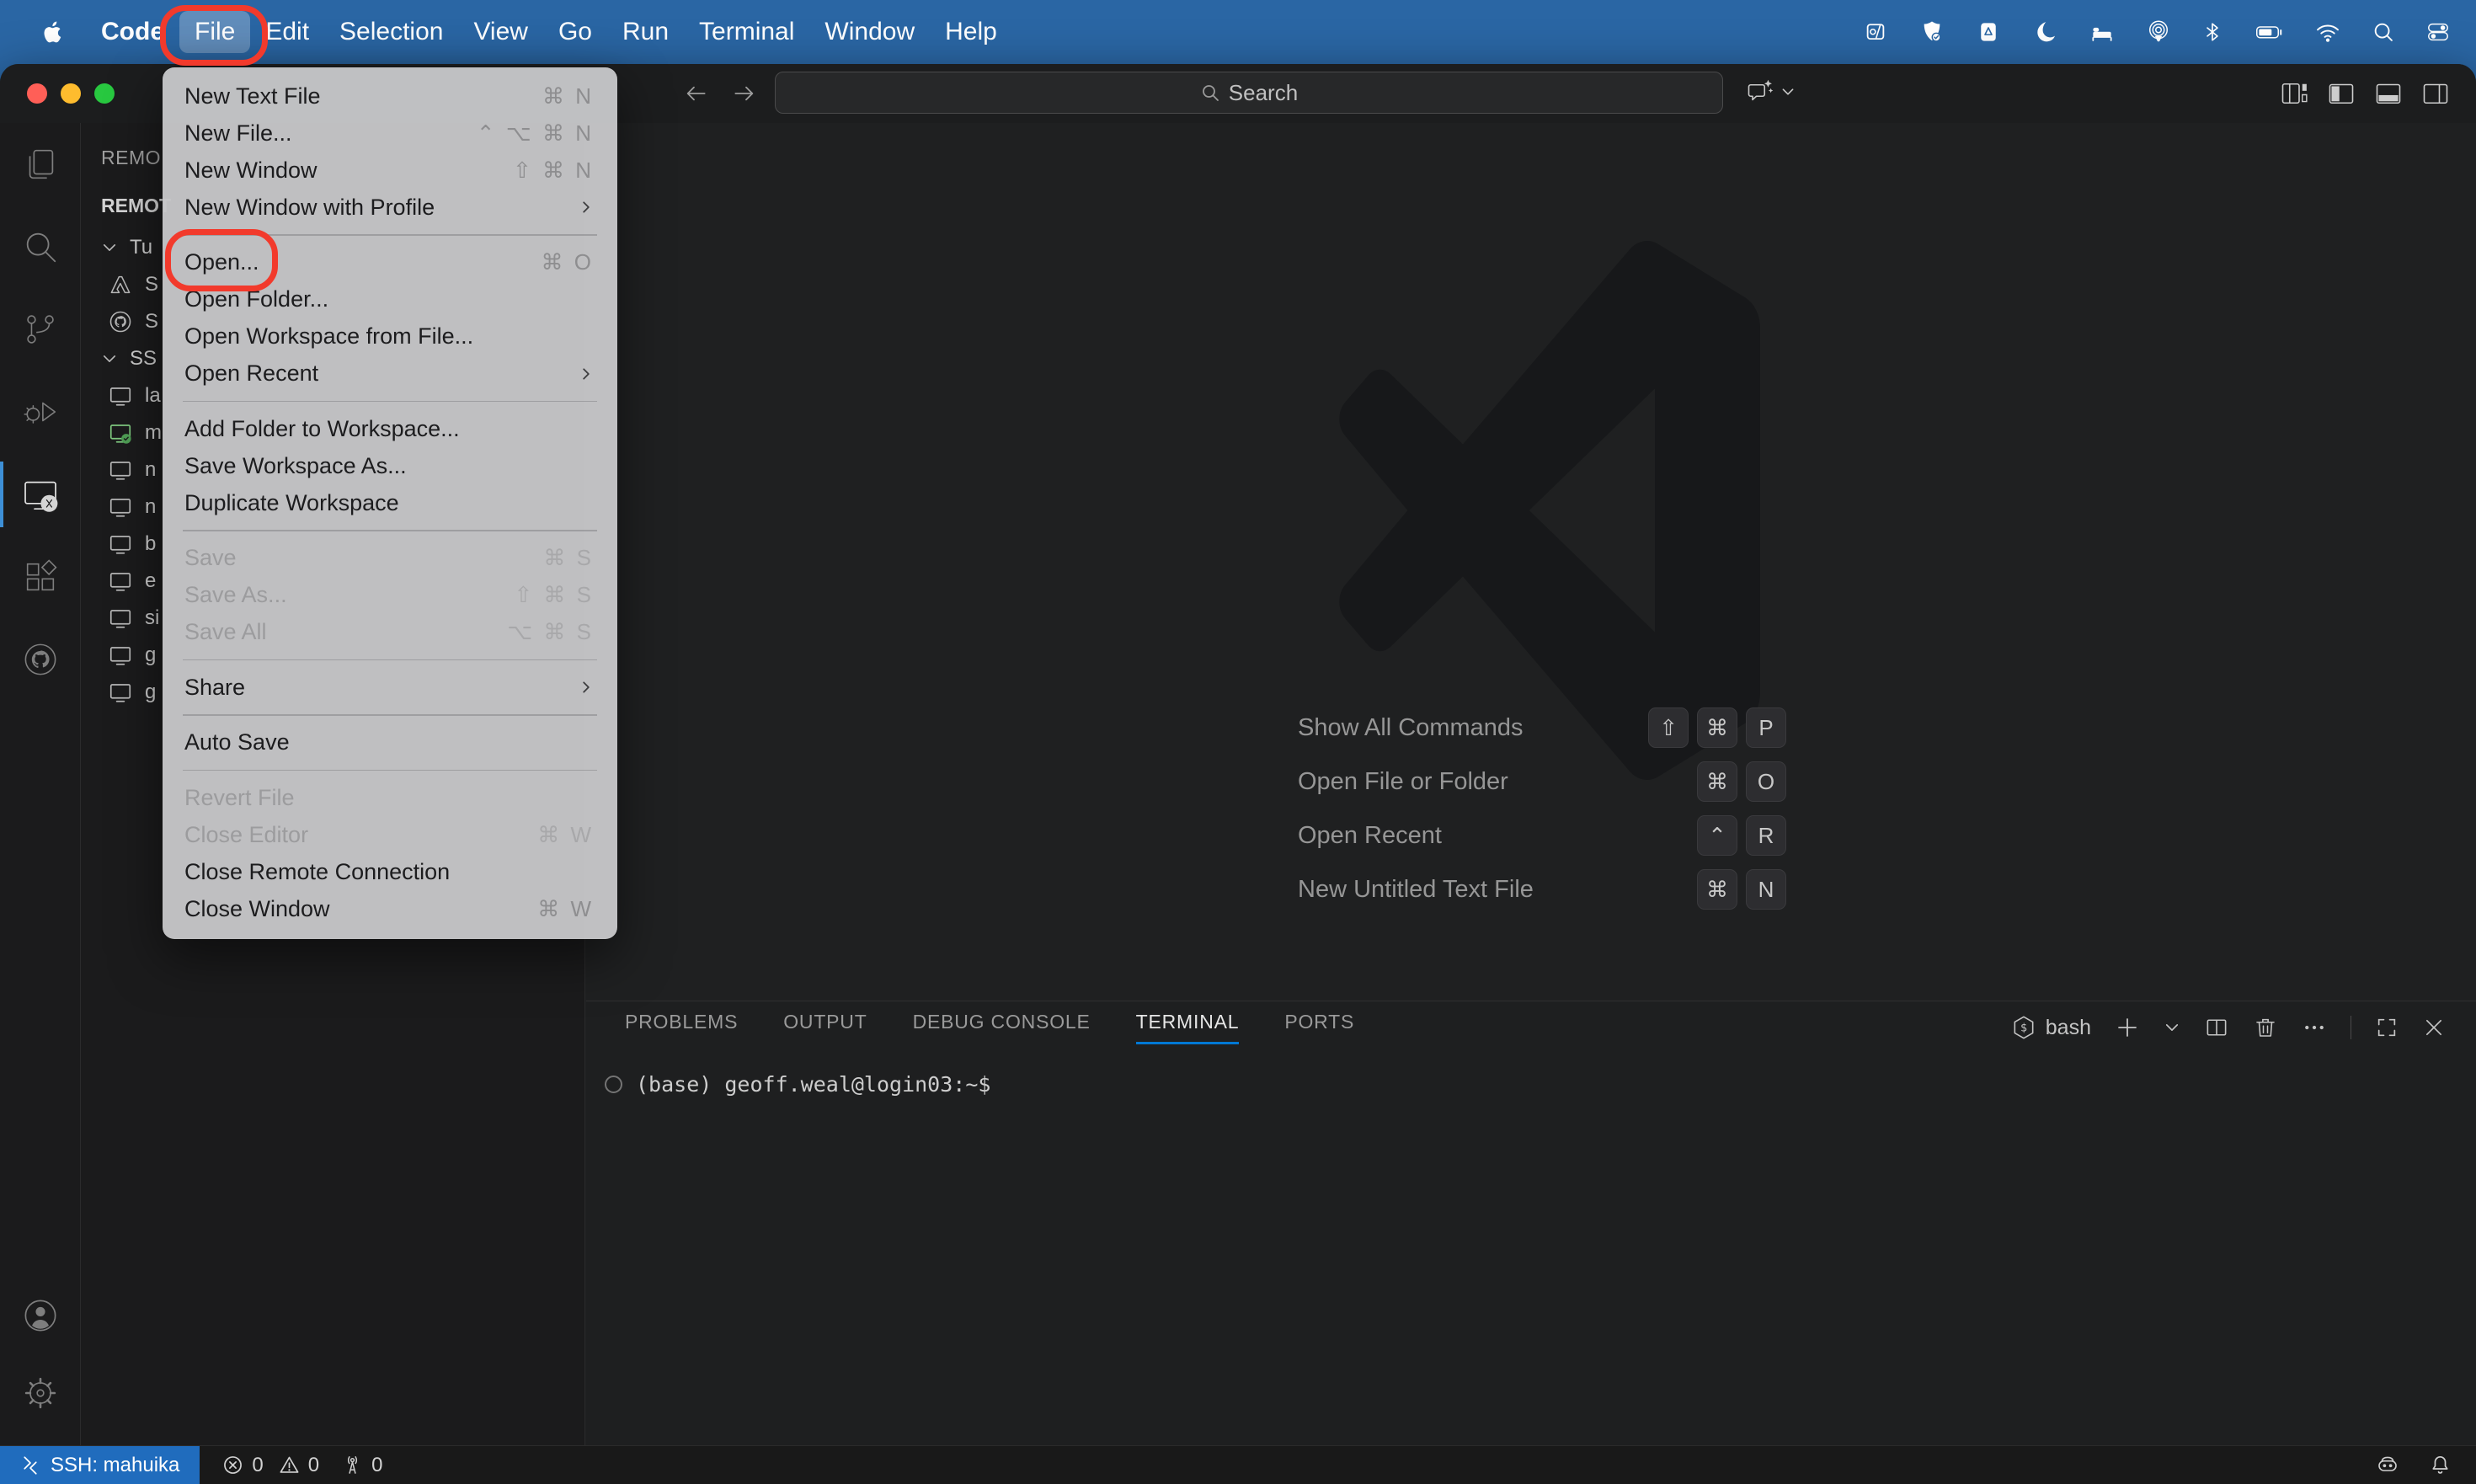 The height and width of the screenshot is (1484, 2476). I want to click on tab-problems: PROBLEMS, so click(681, 1028).